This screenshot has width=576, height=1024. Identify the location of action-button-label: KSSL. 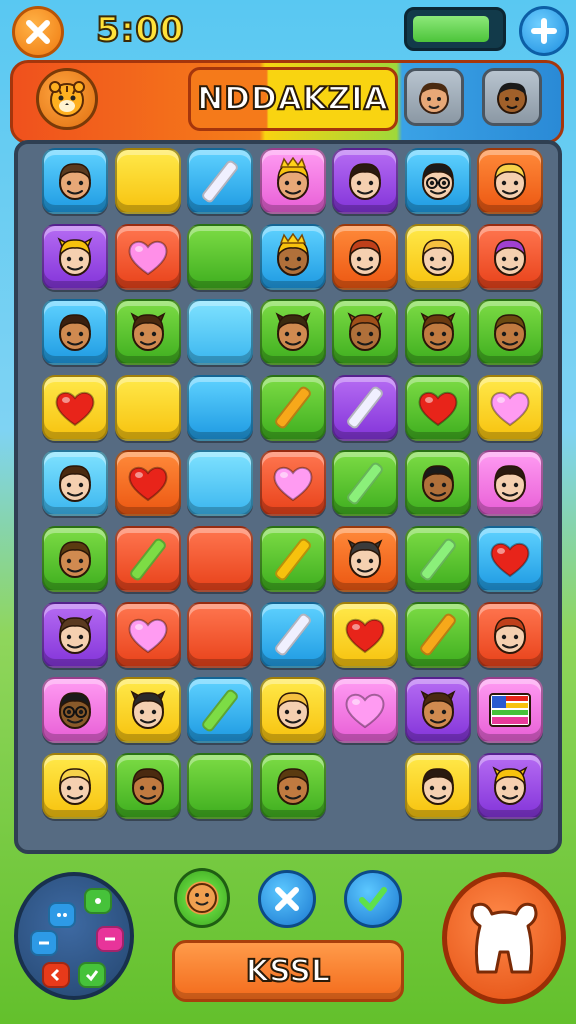
(288, 971).